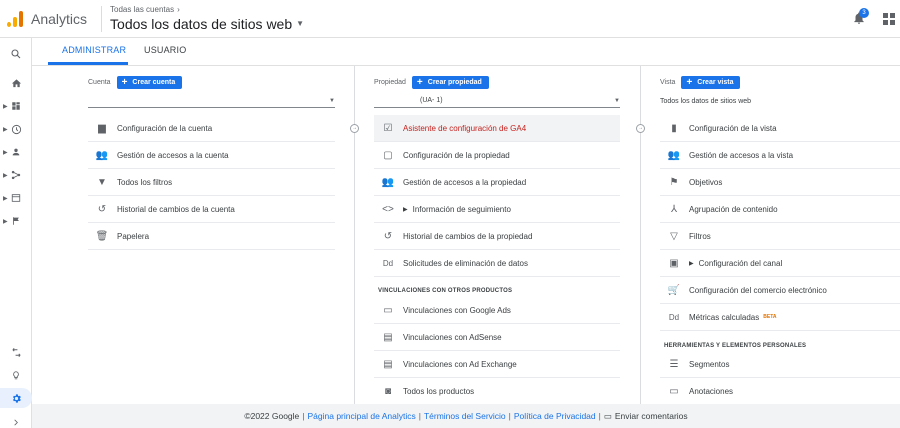 The image size is (900, 428). I want to click on customization-icon: ▶, so click(16, 106).